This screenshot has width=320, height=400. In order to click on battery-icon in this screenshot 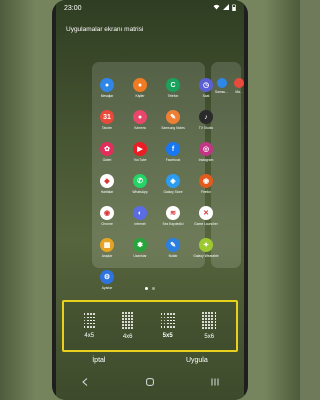, I will do `click(234, 8)`.